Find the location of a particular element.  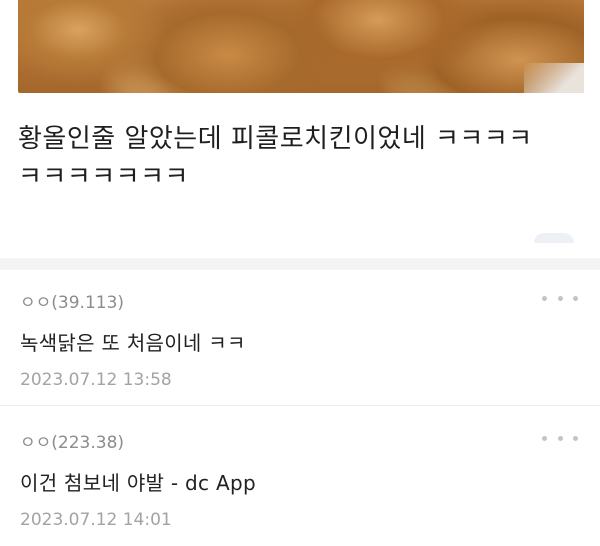

section-divider is located at coordinates (300, 264).